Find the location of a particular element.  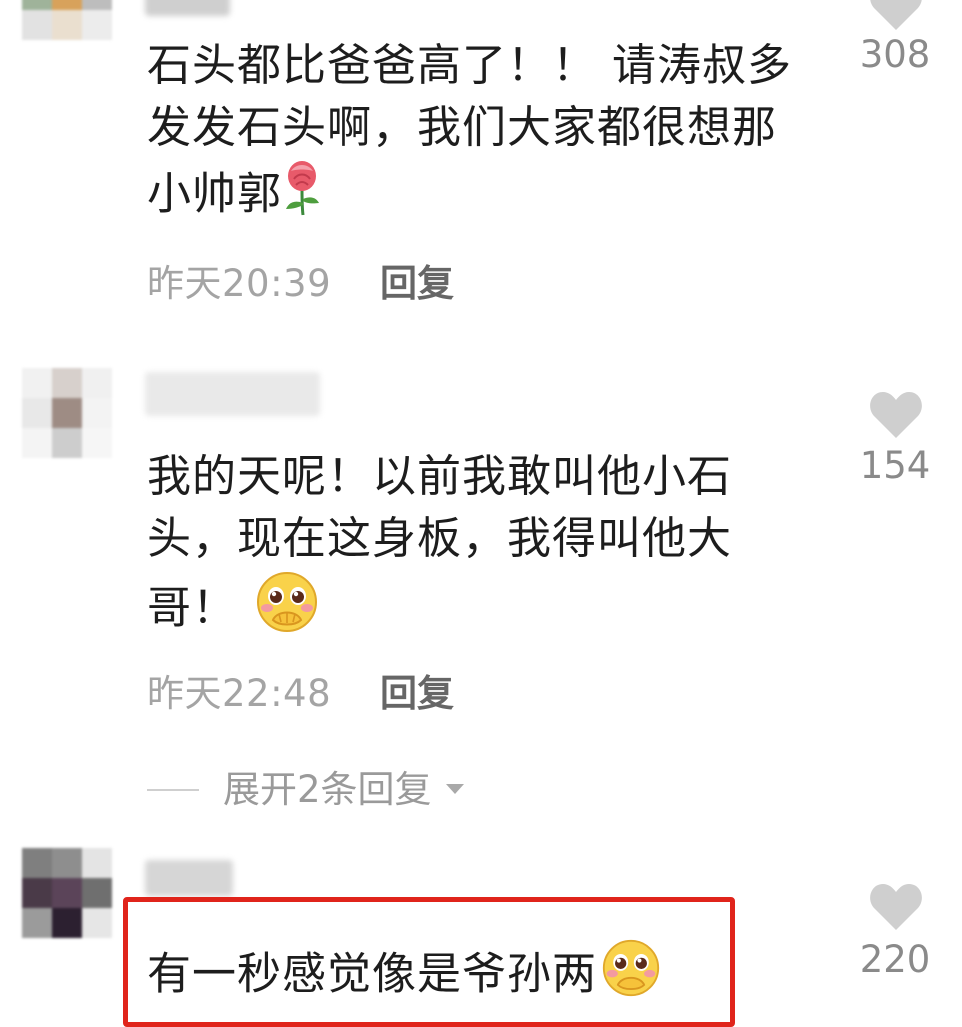

like-count: 308 is located at coordinates (895, 54).